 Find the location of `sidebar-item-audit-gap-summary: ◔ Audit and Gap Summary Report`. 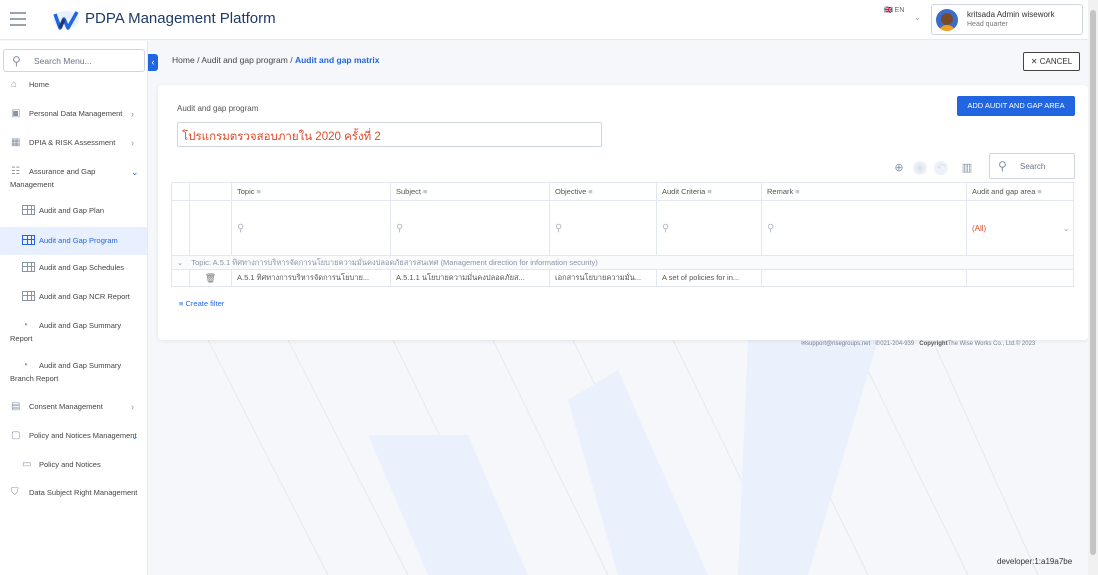

sidebar-item-audit-gap-summary: ◔ Audit and Gap Summary Report is located at coordinates (73, 333).